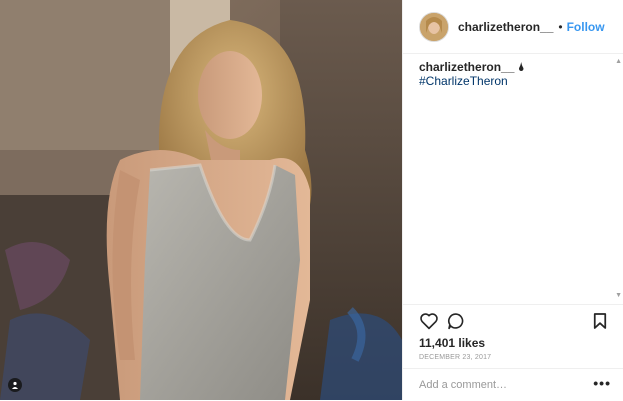 This screenshot has width=623, height=401. What do you see at coordinates (429, 323) in the screenshot?
I see `heart-icon` at bounding box center [429, 323].